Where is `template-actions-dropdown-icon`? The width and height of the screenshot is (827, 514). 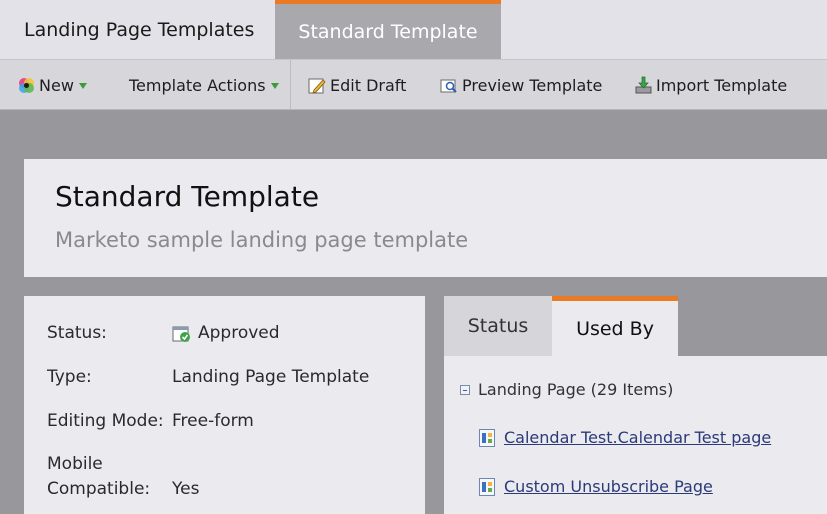
template-actions-dropdown-icon is located at coordinates (274, 86).